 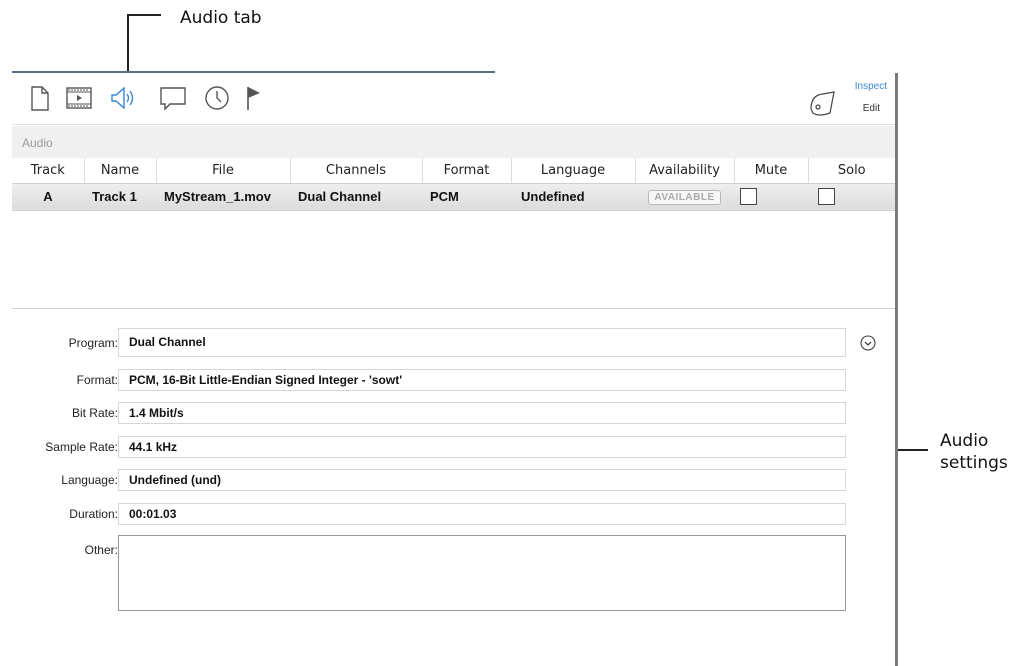 What do you see at coordinates (453, 308) in the screenshot?
I see `section-divider` at bounding box center [453, 308].